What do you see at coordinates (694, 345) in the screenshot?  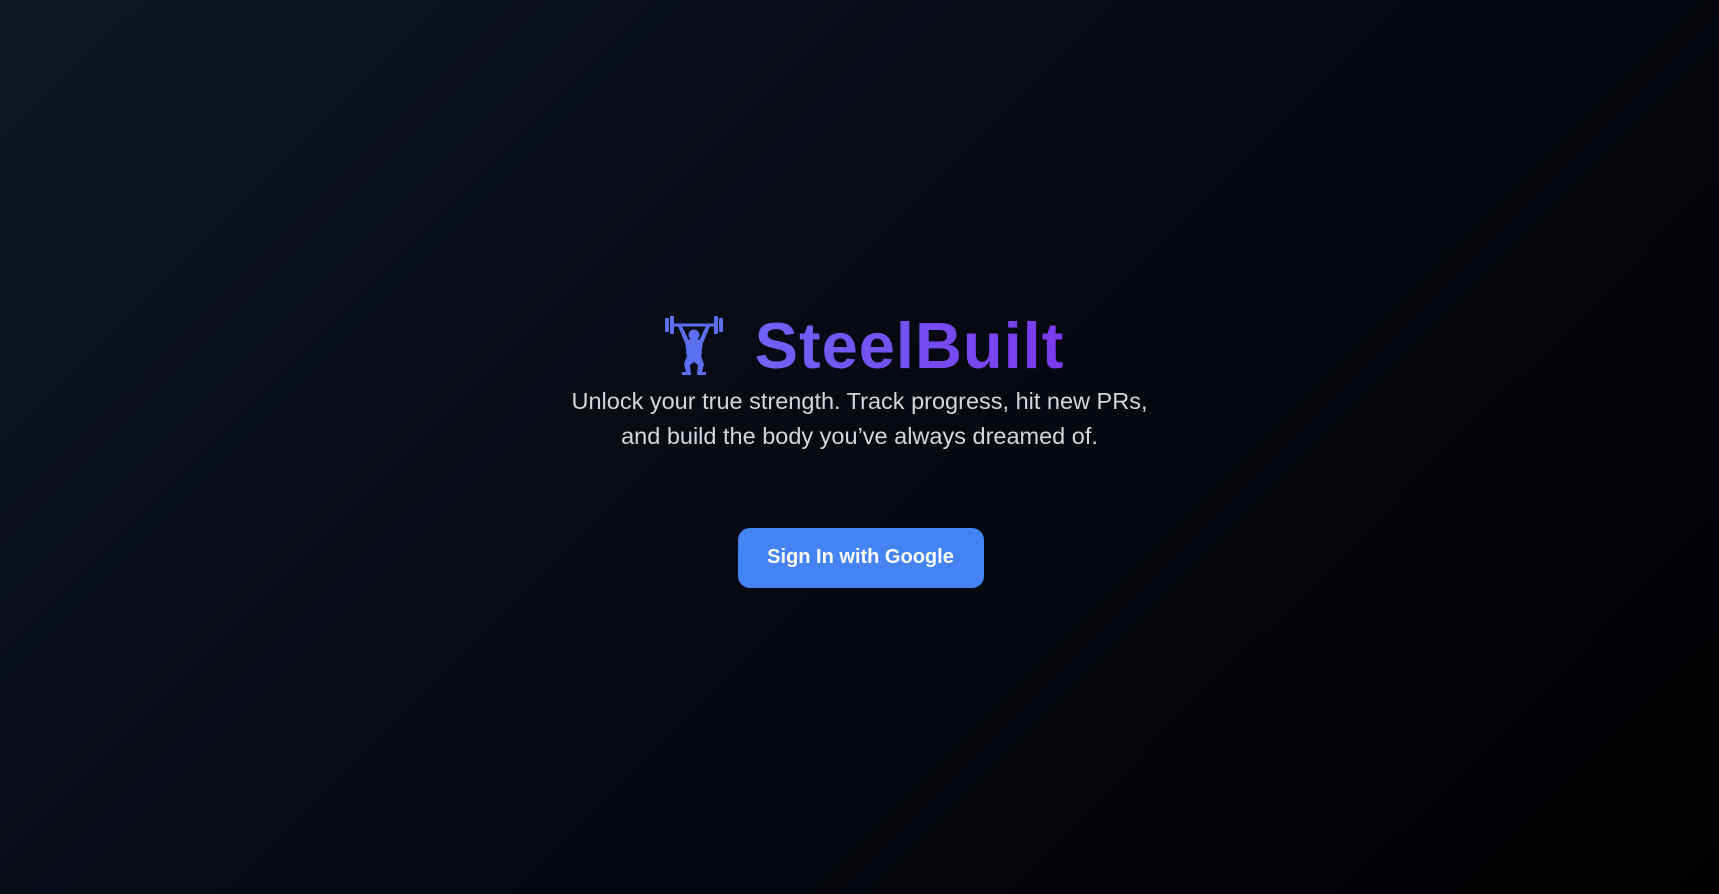 I see `weightlifter-icon` at bounding box center [694, 345].